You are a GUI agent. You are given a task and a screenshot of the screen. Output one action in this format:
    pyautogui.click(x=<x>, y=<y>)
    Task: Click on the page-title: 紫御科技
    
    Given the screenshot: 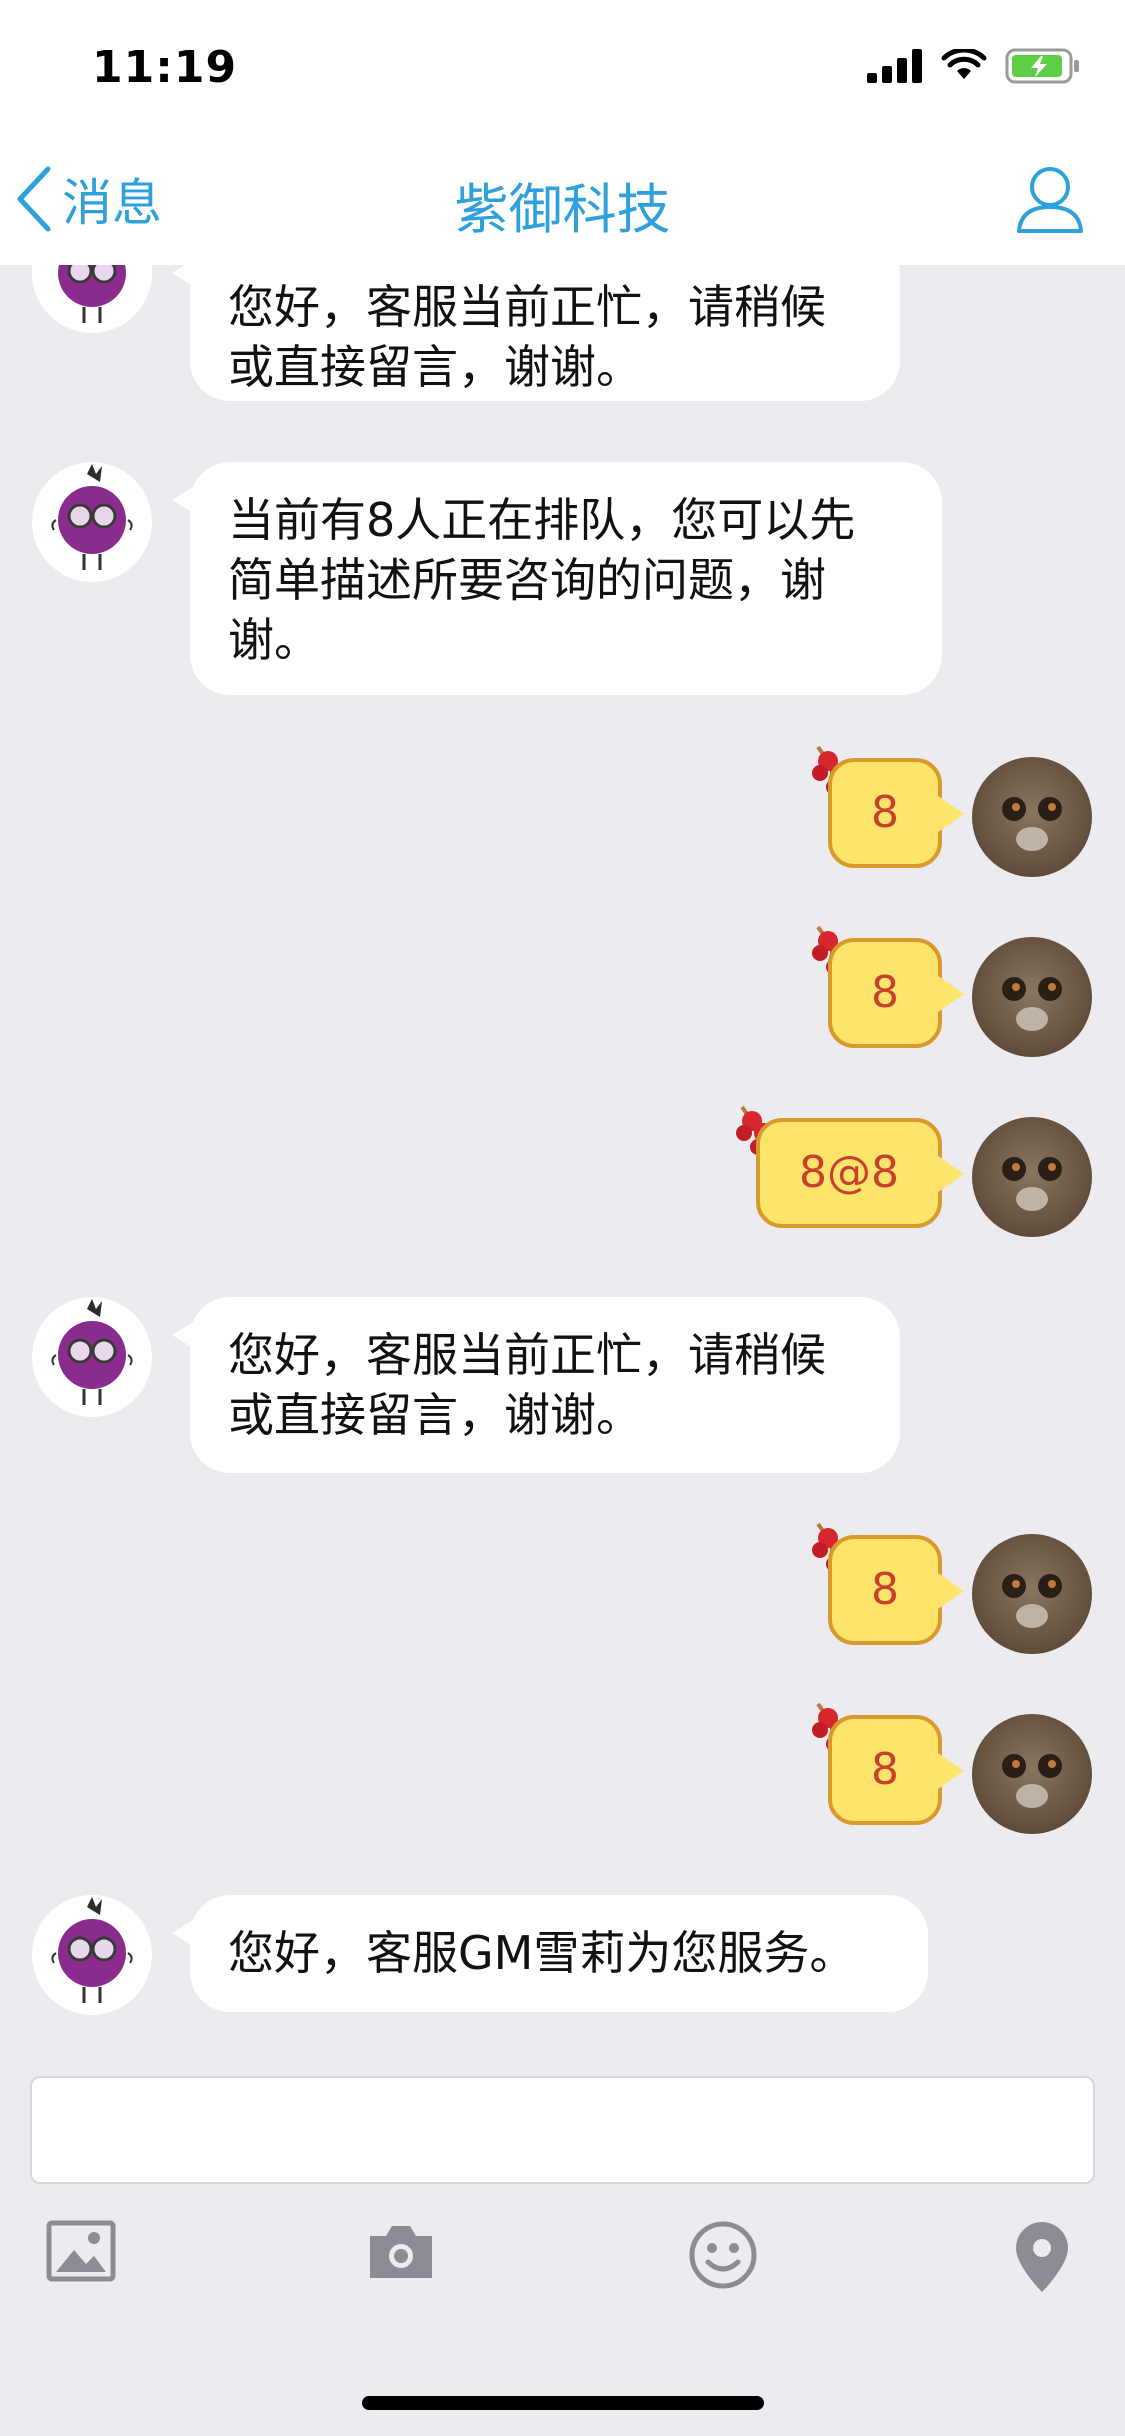 What is the action you would take?
    pyautogui.click(x=562, y=209)
    